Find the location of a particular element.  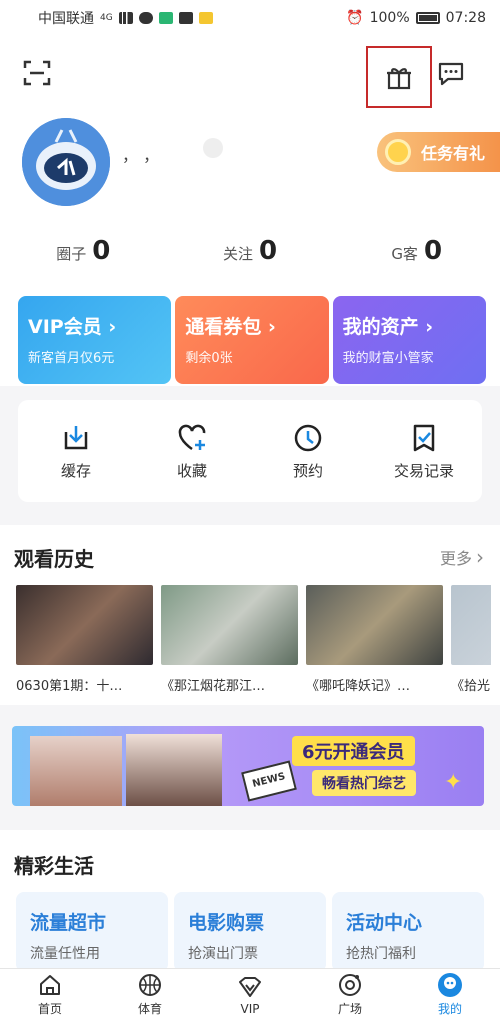

coupon-card: 通看券包 › 剩余0张 is located at coordinates (252, 340).